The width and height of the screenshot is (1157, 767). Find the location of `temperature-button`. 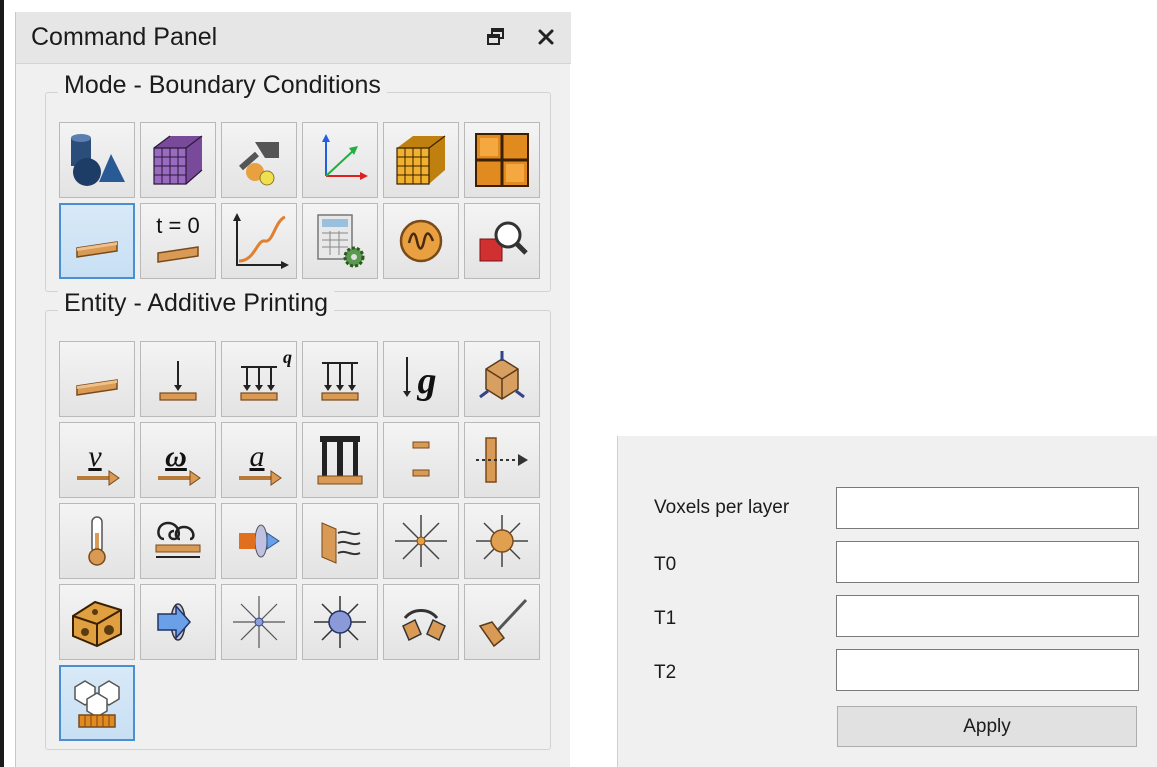

temperature-button is located at coordinates (97, 541).